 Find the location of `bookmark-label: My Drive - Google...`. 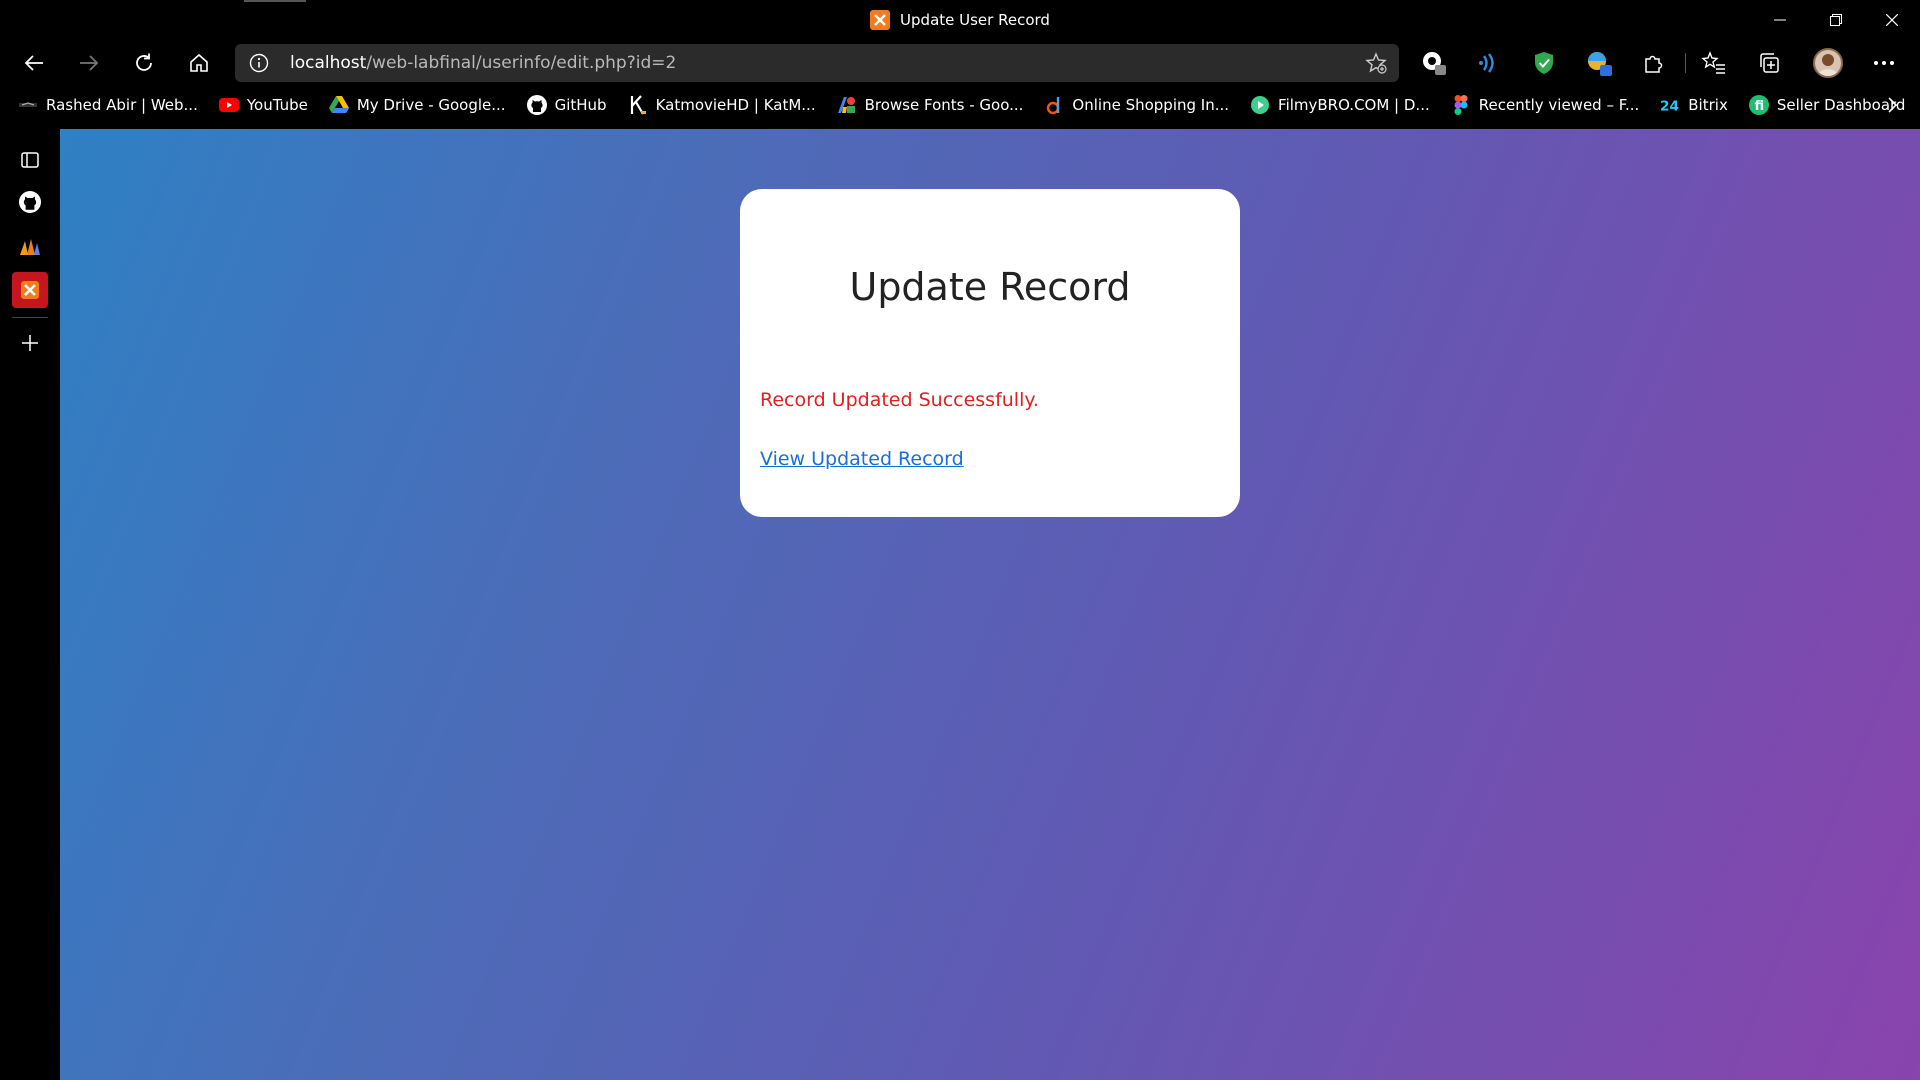

bookmark-label: My Drive - Google... is located at coordinates (431, 105).